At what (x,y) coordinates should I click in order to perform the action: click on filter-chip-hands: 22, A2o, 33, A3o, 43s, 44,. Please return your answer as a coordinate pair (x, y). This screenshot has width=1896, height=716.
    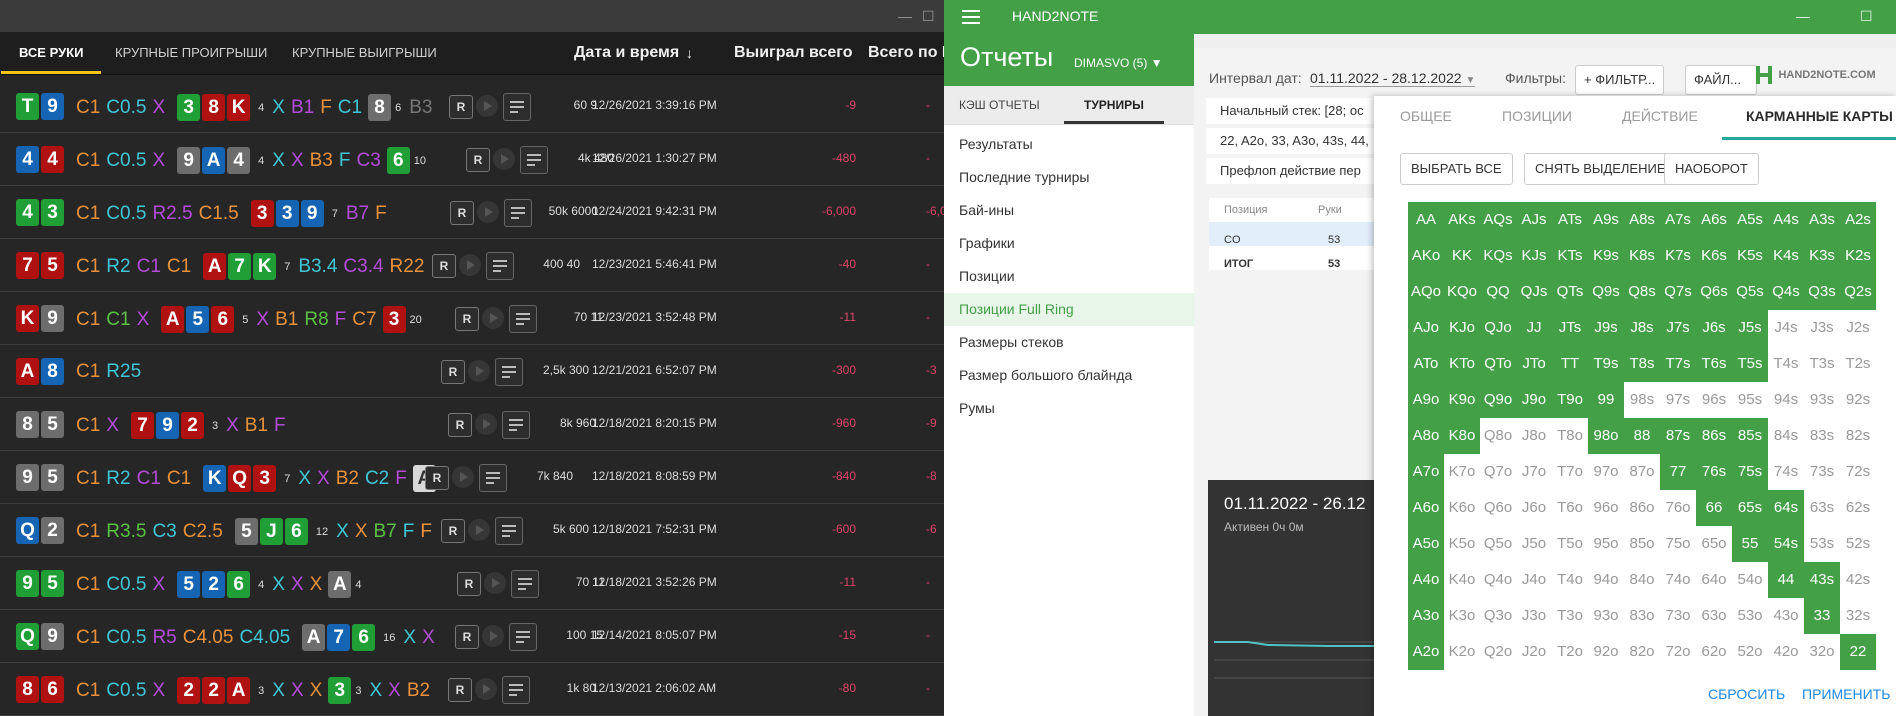
    Looking at the image, I should click on (1301, 141).